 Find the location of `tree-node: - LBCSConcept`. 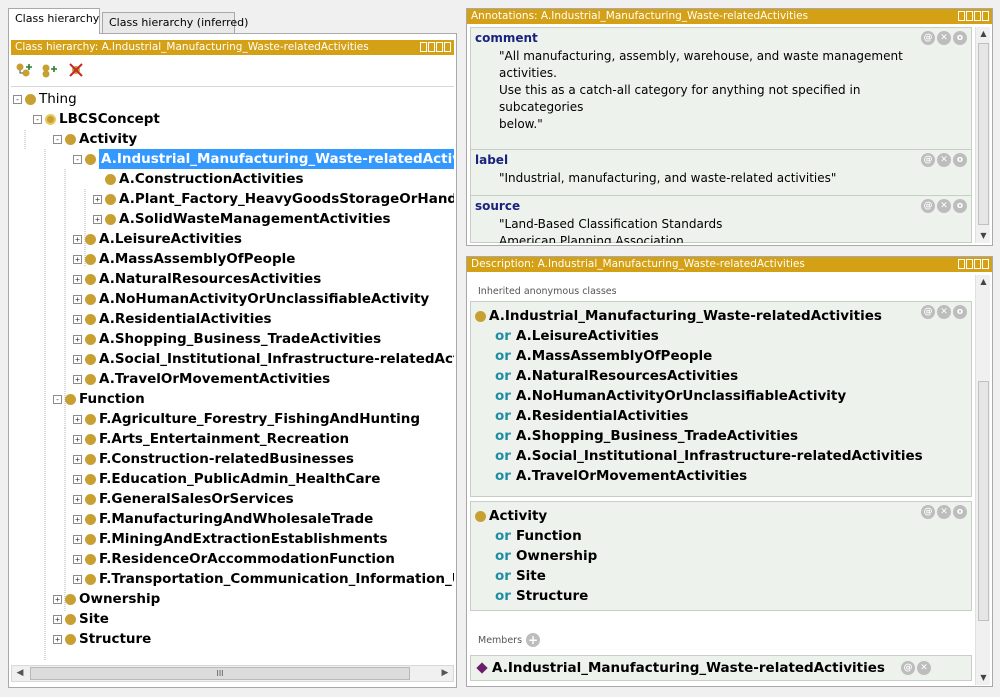

tree-node: - LBCSConcept is located at coordinates (96, 119).